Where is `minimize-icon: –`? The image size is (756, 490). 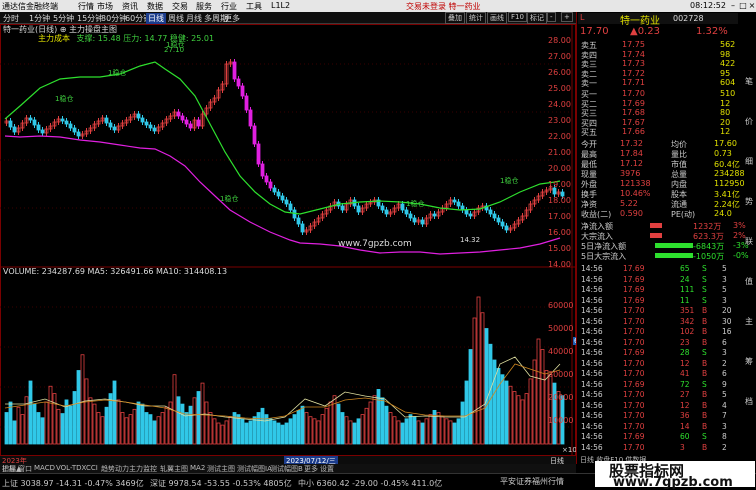 minimize-icon: – is located at coordinates (733, 5).